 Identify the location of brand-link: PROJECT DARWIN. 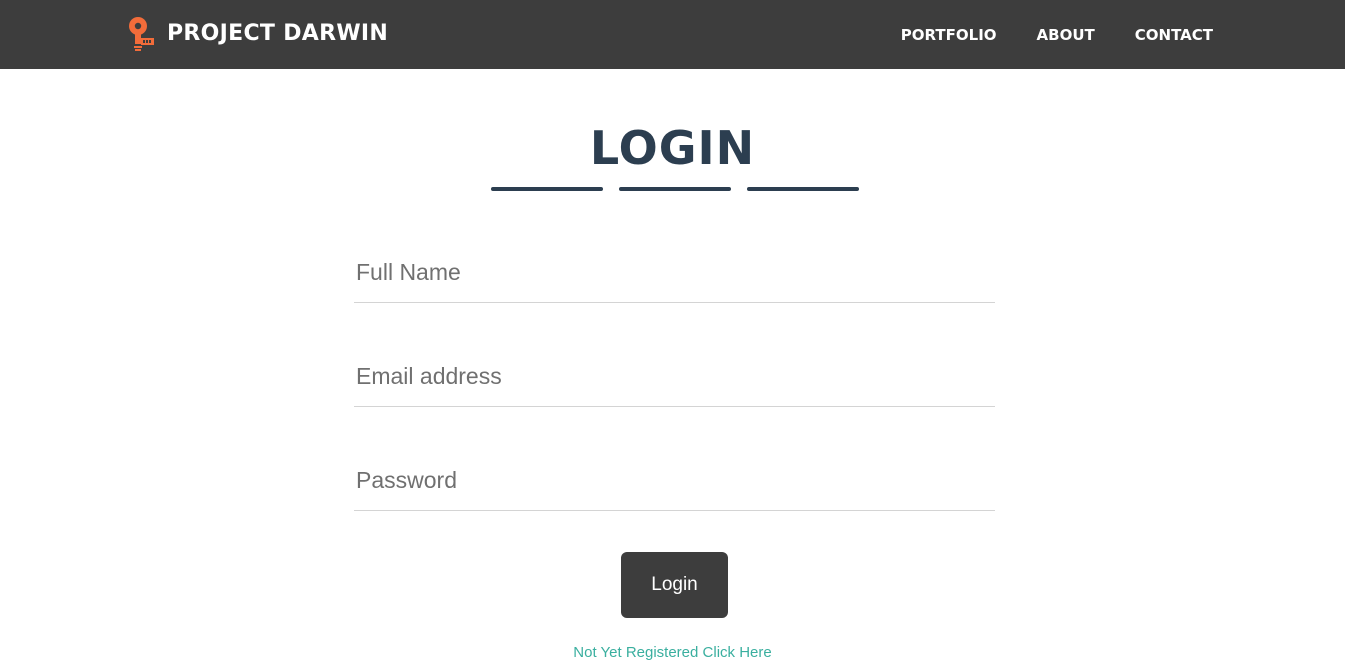
(257, 34).